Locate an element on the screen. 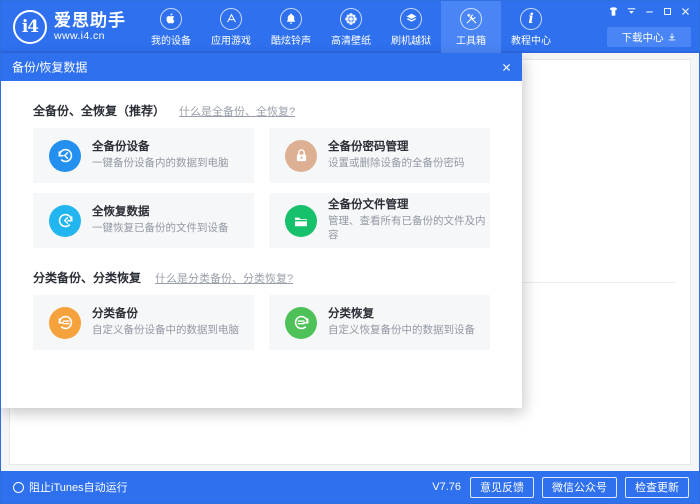 The height and width of the screenshot is (504, 700). minimize-icon is located at coordinates (649, 11).